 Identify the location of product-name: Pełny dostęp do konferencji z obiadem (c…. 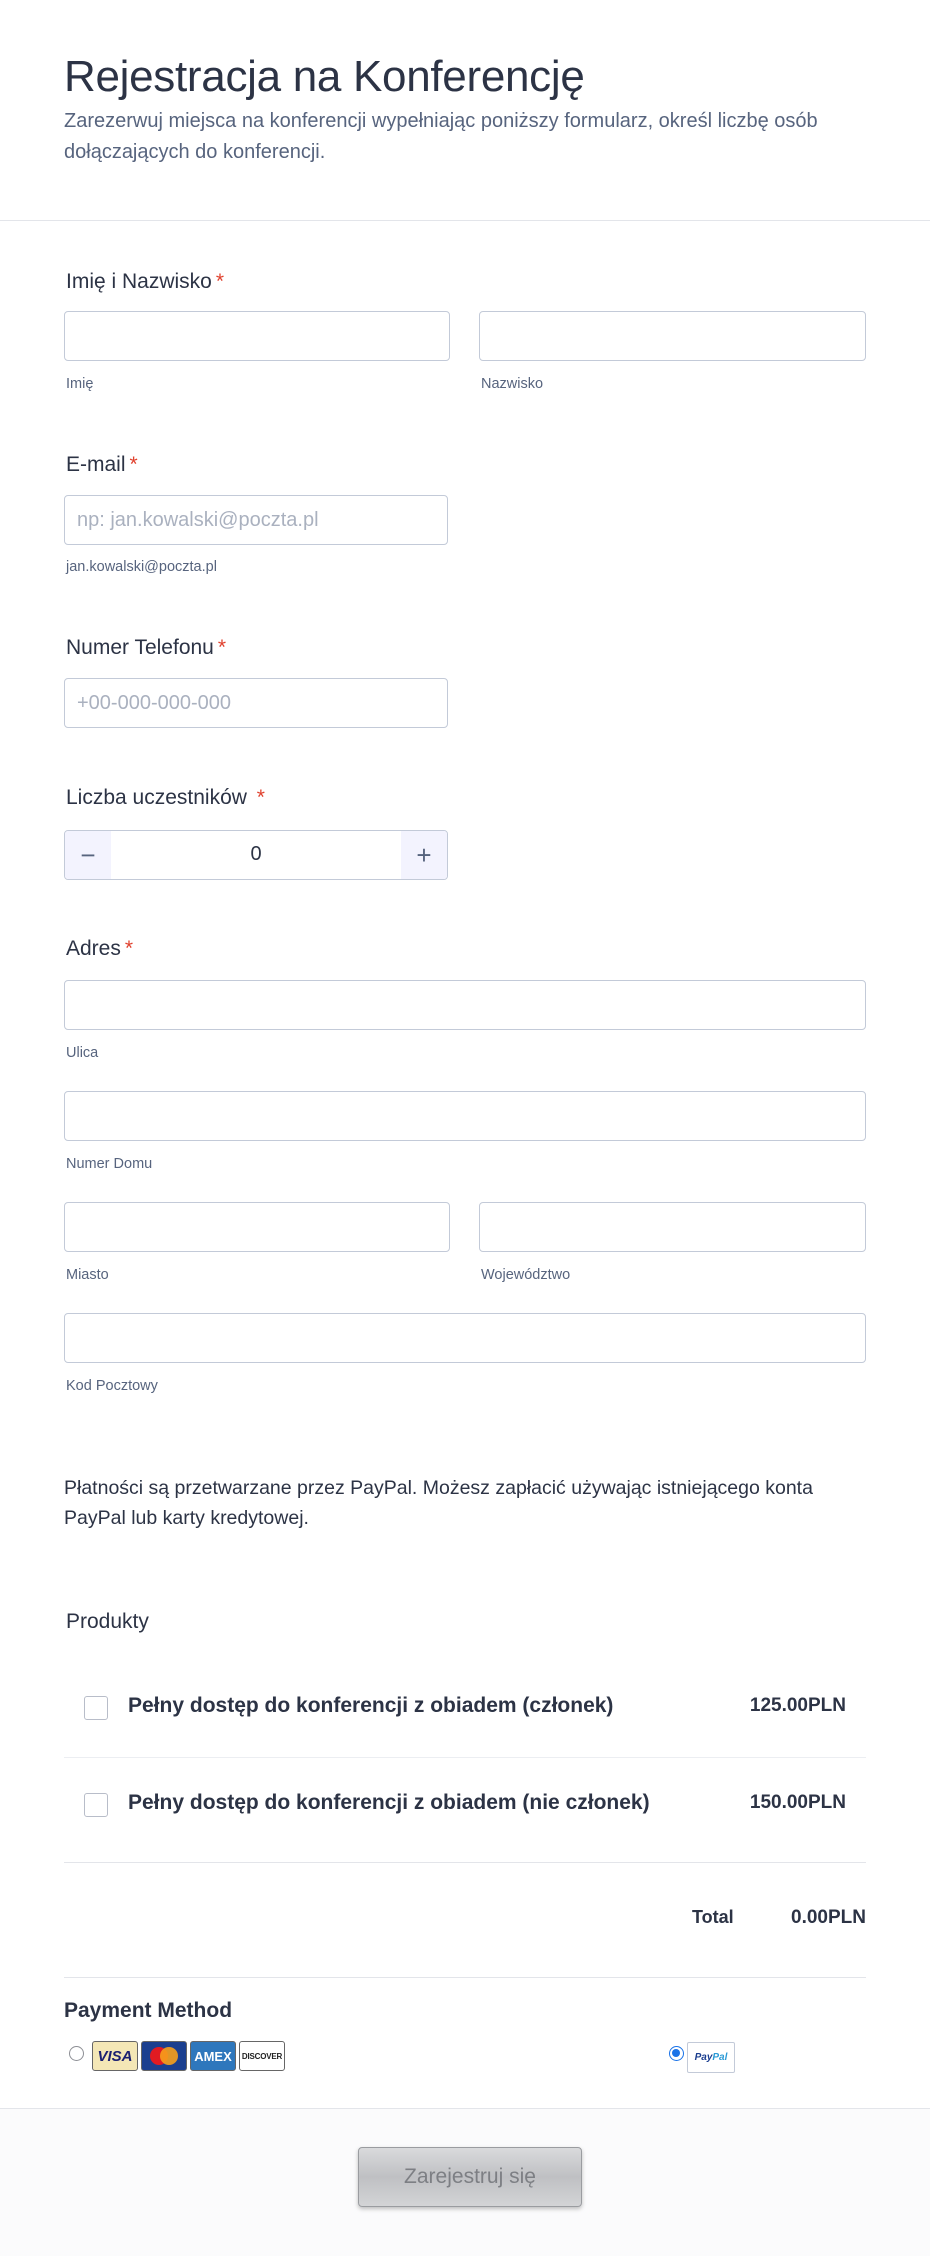
(371, 1705).